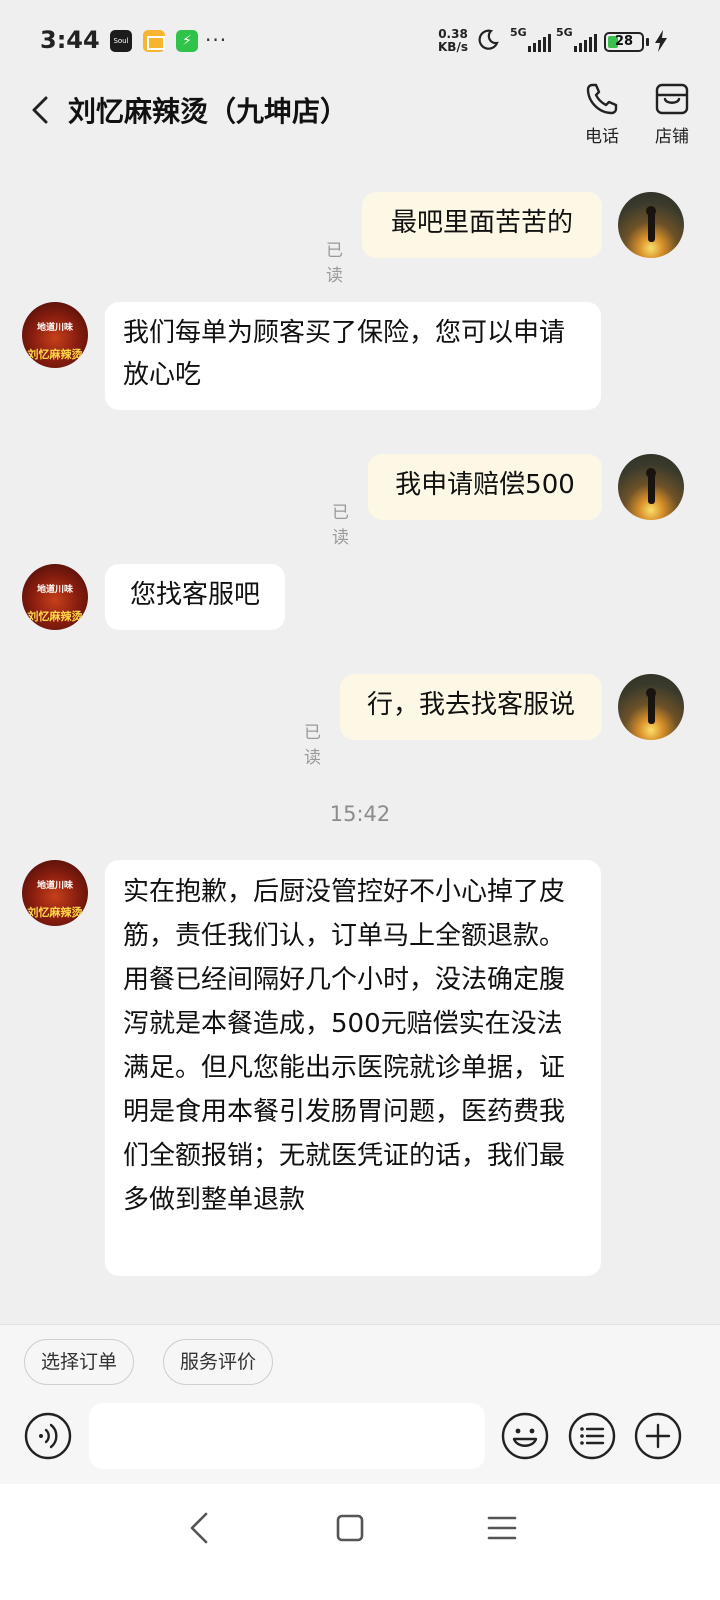  Describe the element at coordinates (502, 1528) in the screenshot. I see `nav-menu-icon` at that location.